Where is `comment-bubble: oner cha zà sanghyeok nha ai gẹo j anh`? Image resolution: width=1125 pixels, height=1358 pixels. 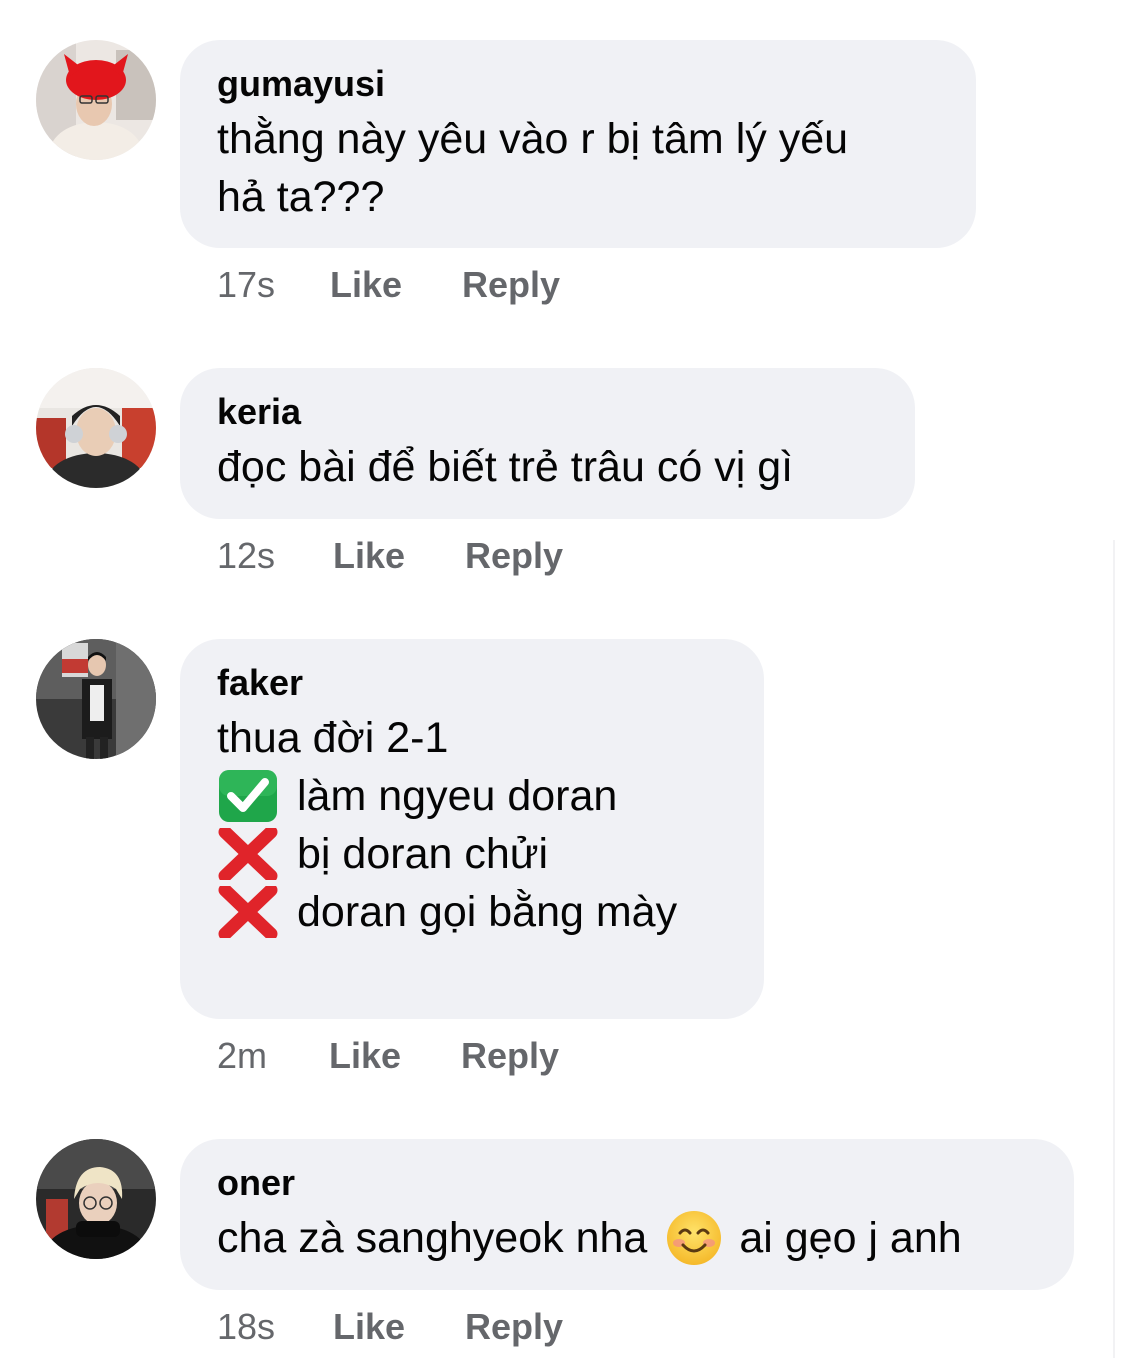
comment-bubble: oner cha zà sanghyeok nha ai gẹo j anh is located at coordinates (627, 1214).